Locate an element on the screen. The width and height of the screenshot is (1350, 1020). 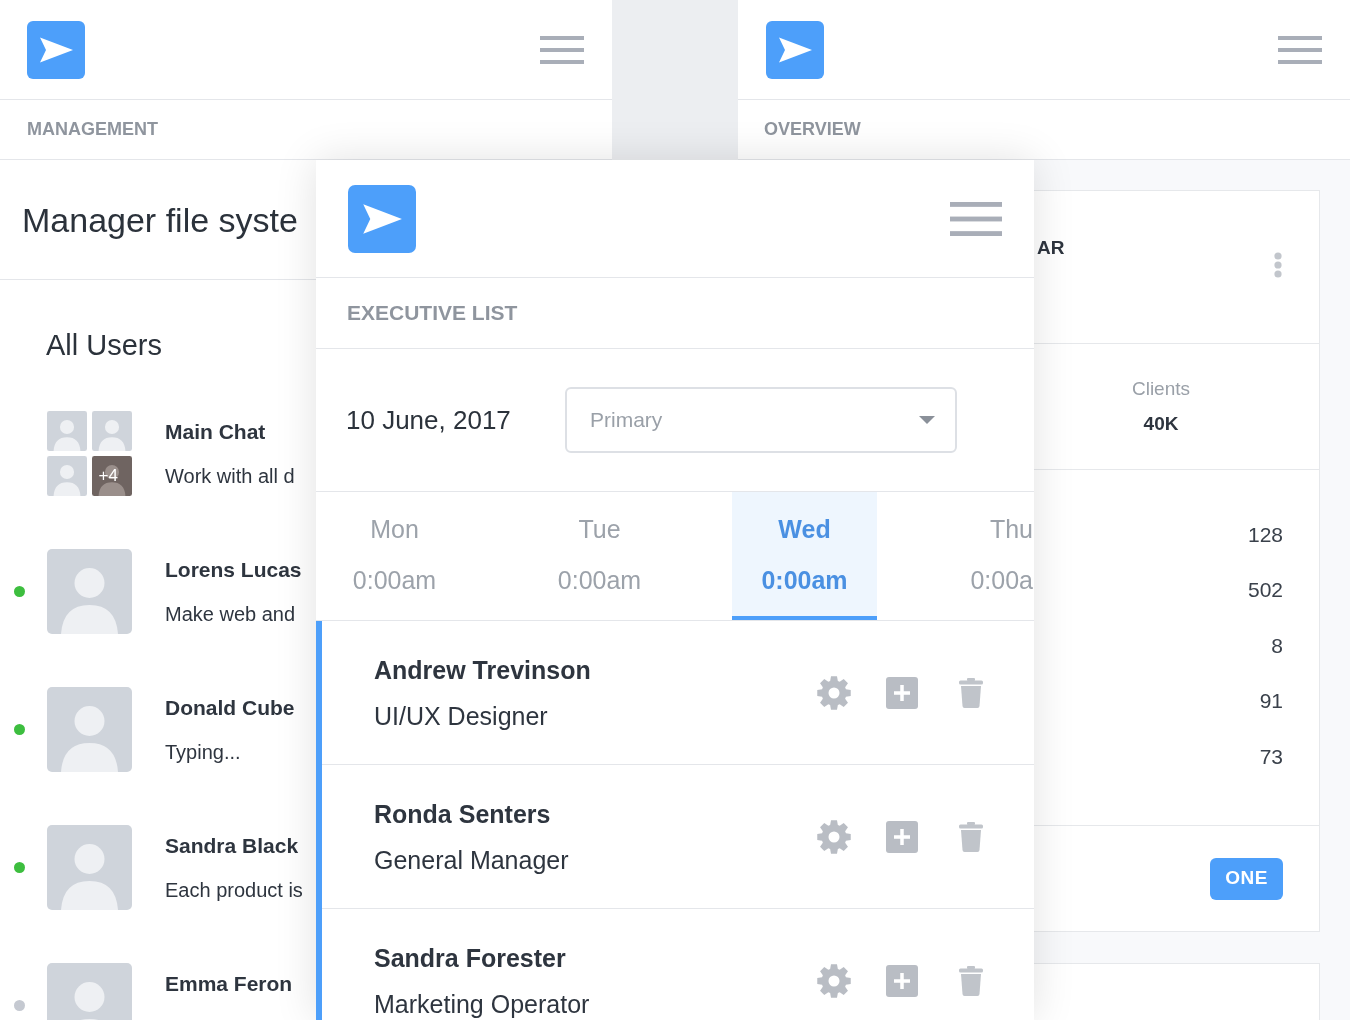
page-title: Manager file syste is located at coordinates (160, 219).